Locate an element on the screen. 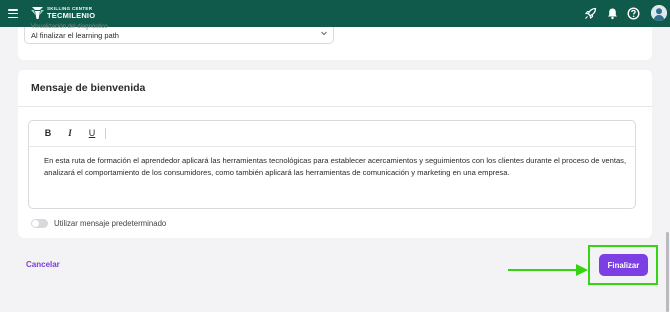 Image resolution: width=670 pixels, height=312 pixels. divider is located at coordinates (335, 106).